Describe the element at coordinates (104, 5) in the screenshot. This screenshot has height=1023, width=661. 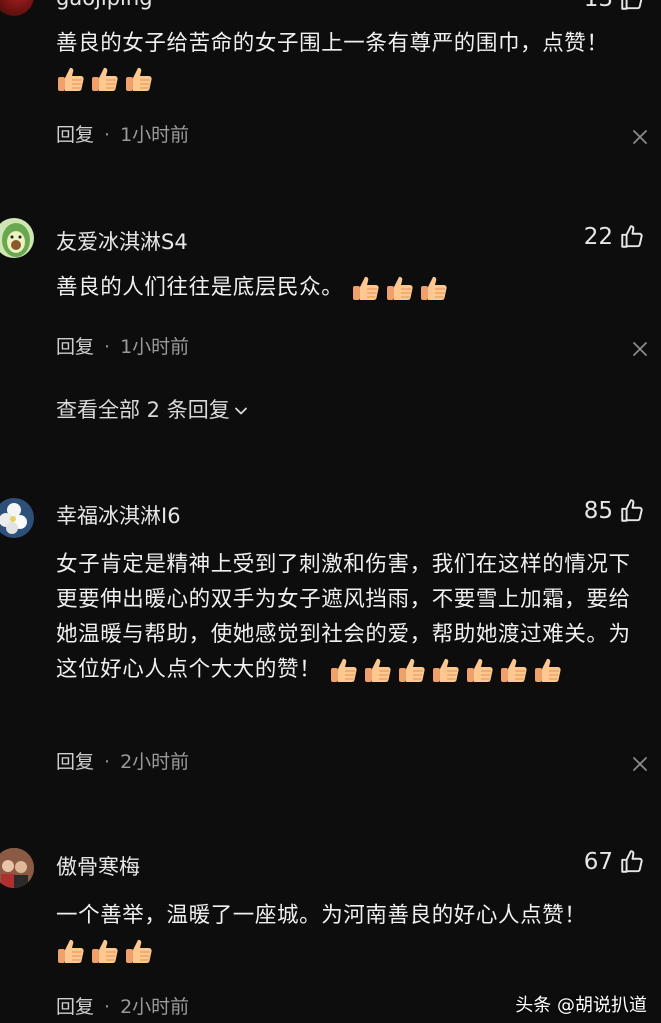
I see `comment-username: gaojiping` at that location.